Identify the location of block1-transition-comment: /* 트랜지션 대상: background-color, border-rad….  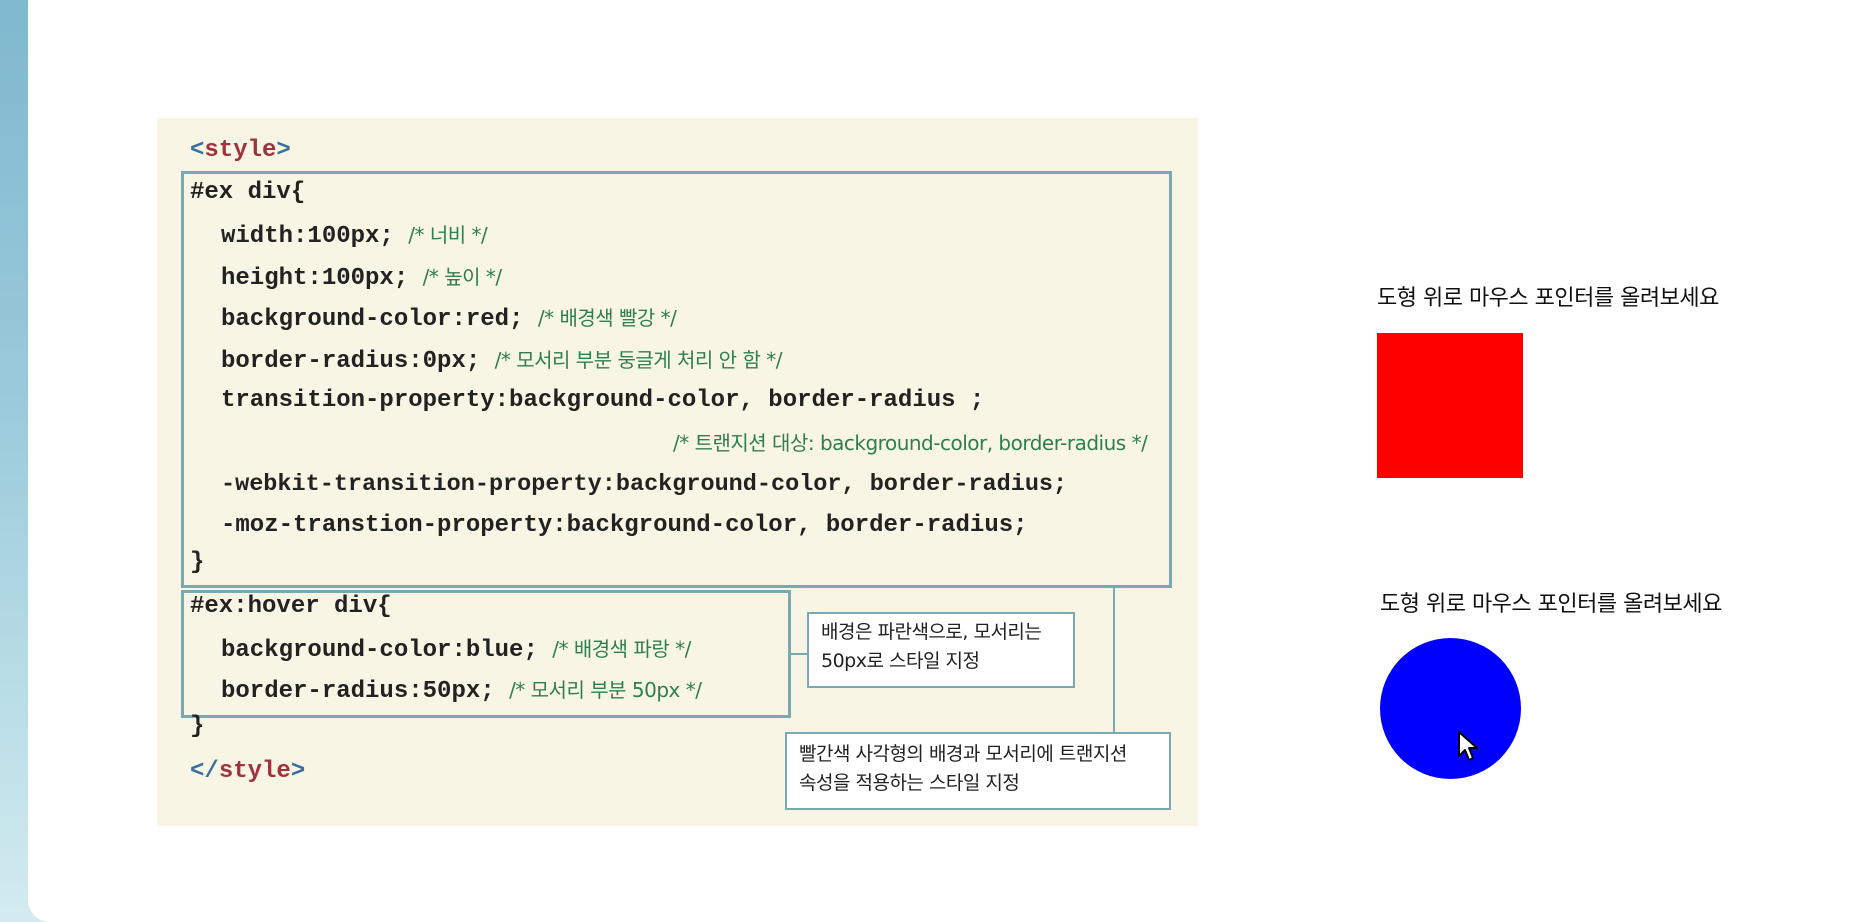
(910, 443).